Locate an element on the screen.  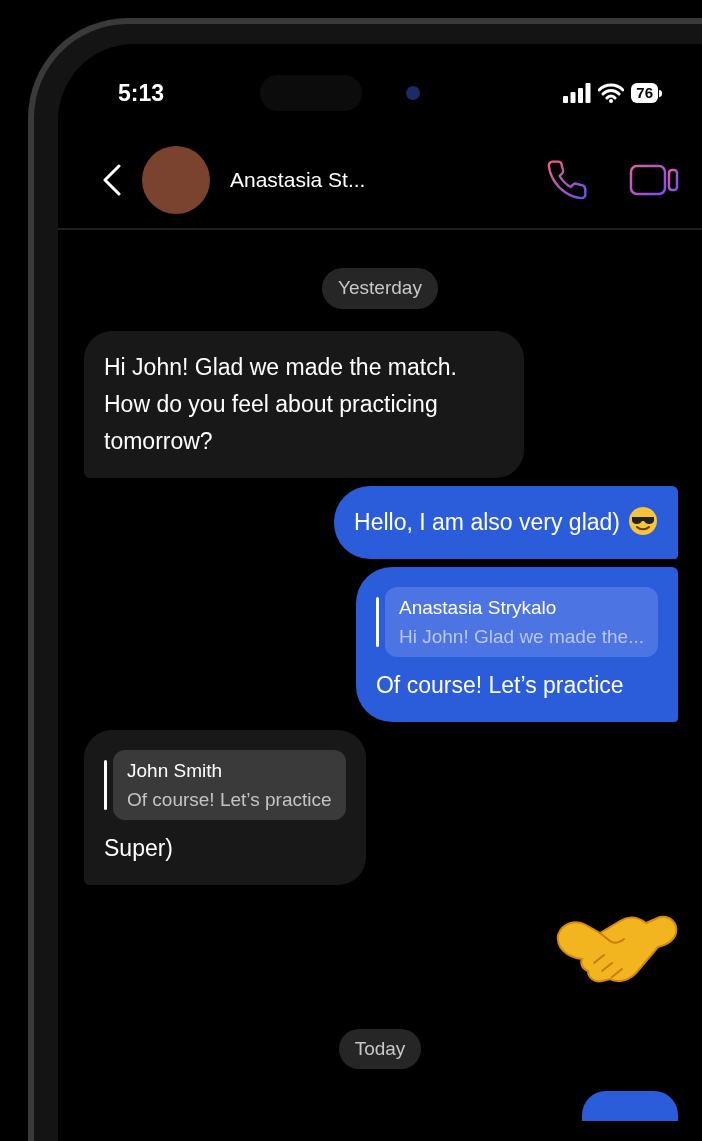
signal-icon is located at coordinates (577, 93).